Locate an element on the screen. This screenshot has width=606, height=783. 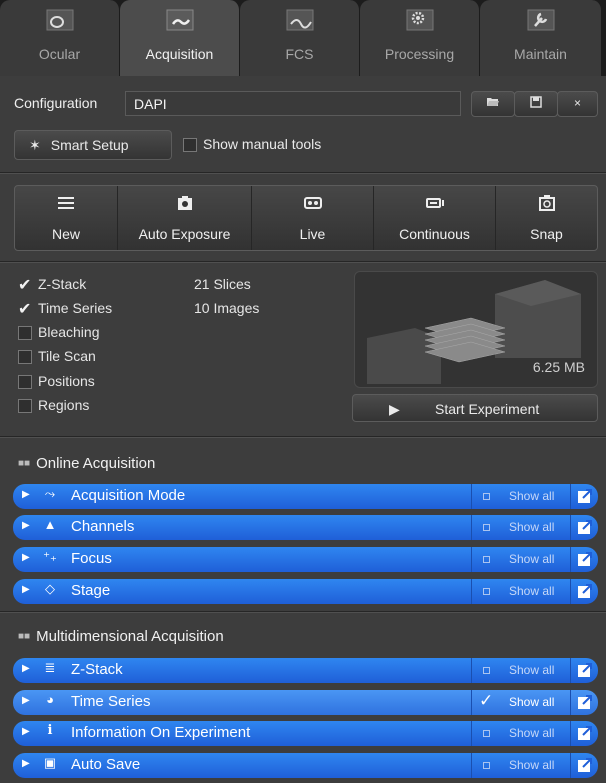
acquisition-icon is located at coordinates (179, 20).